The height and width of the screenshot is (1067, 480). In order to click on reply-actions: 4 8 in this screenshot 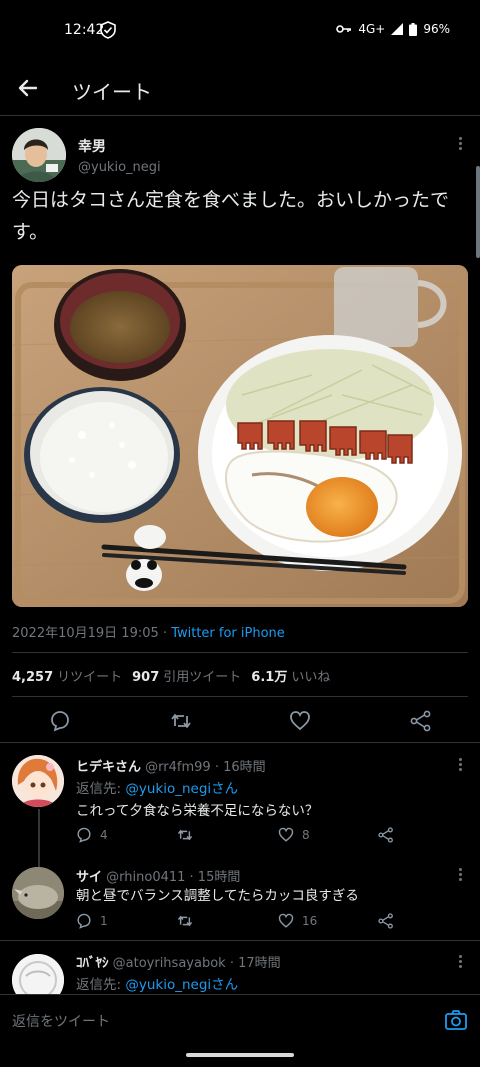, I will do `click(241, 837)`.